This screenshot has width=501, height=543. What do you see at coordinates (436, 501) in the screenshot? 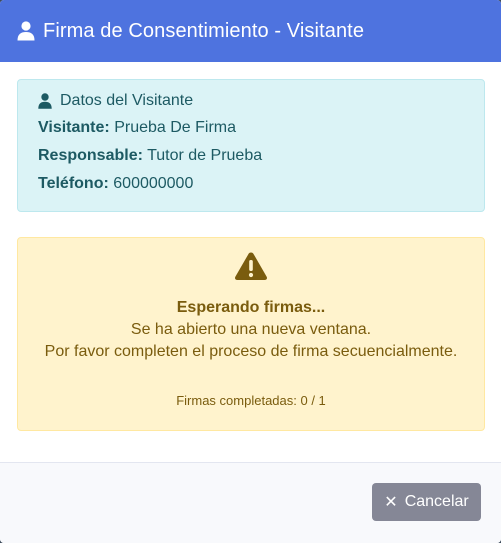
I see `cancel-button-label: Cancelar` at bounding box center [436, 501].